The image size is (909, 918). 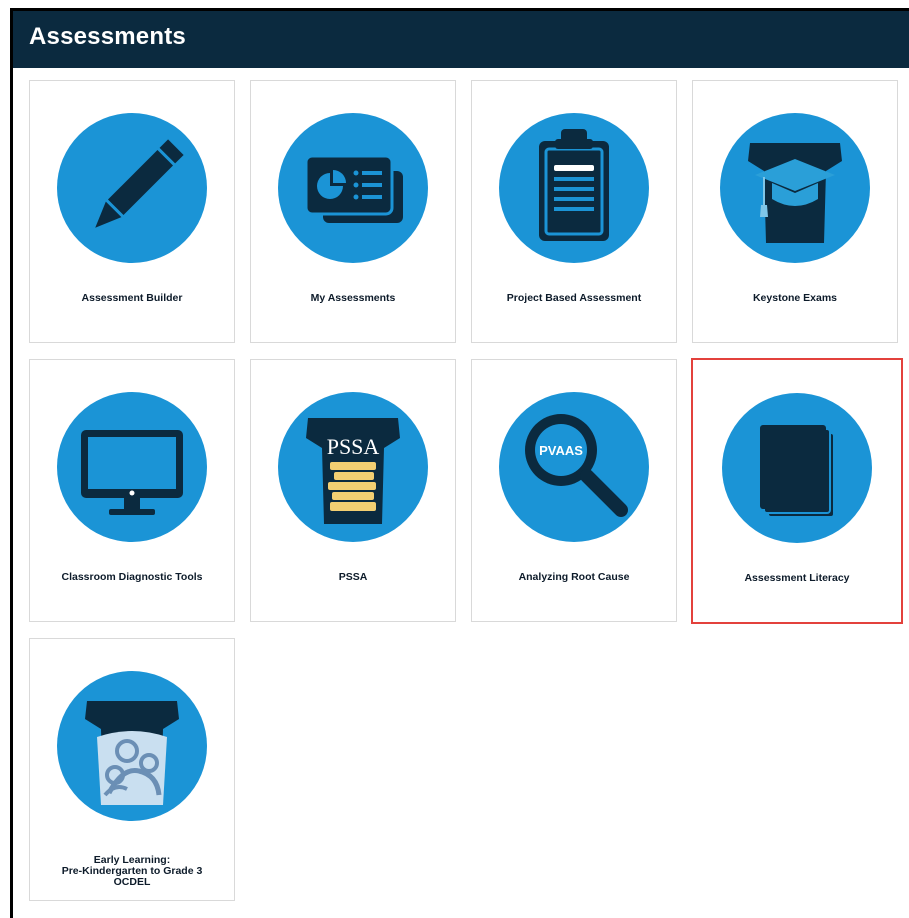 What do you see at coordinates (107, 36) in the screenshot?
I see `page-title: Assessments` at bounding box center [107, 36].